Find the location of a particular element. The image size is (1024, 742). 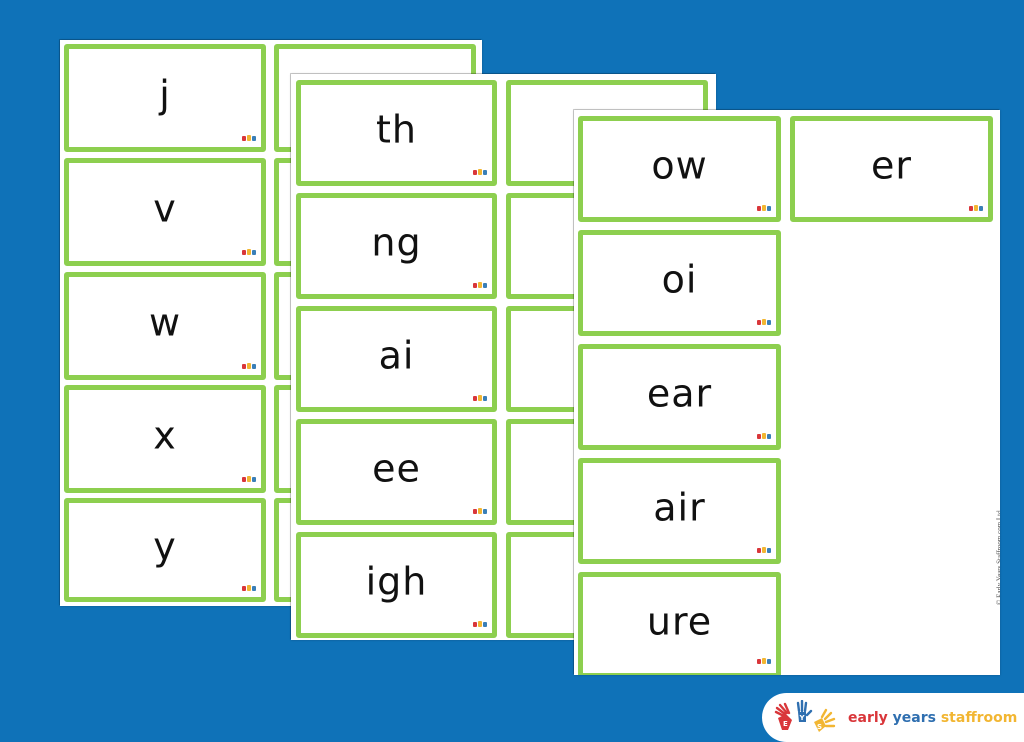

phoneme-card: igh is located at coordinates (396, 585).